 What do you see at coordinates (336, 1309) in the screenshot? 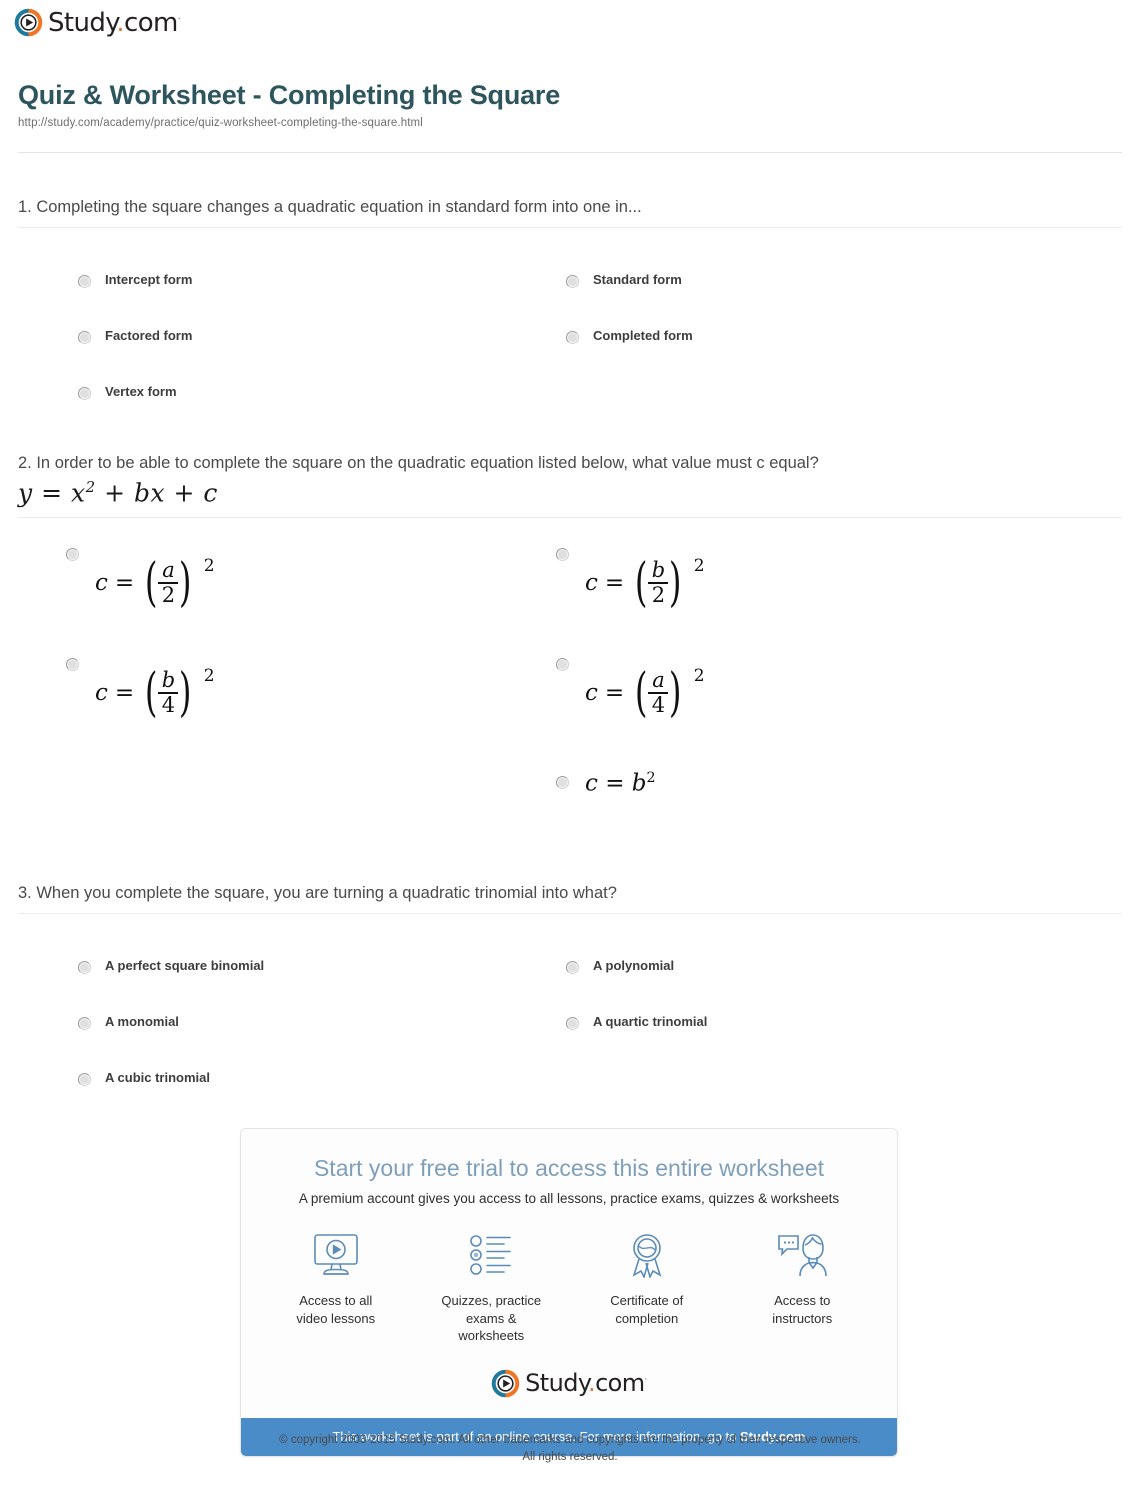
I see `feature-label: Access to all video lessons` at bounding box center [336, 1309].